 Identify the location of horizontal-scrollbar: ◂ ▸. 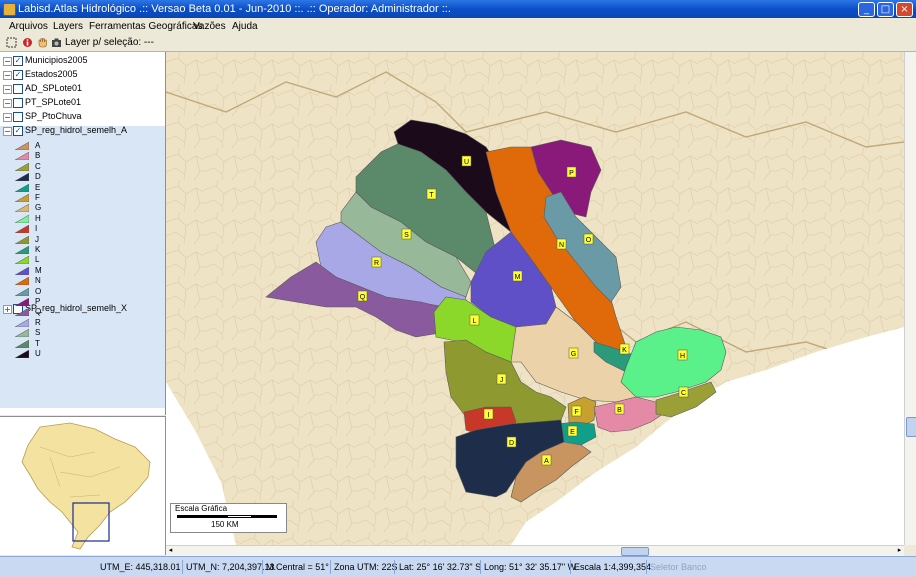
(535, 550).